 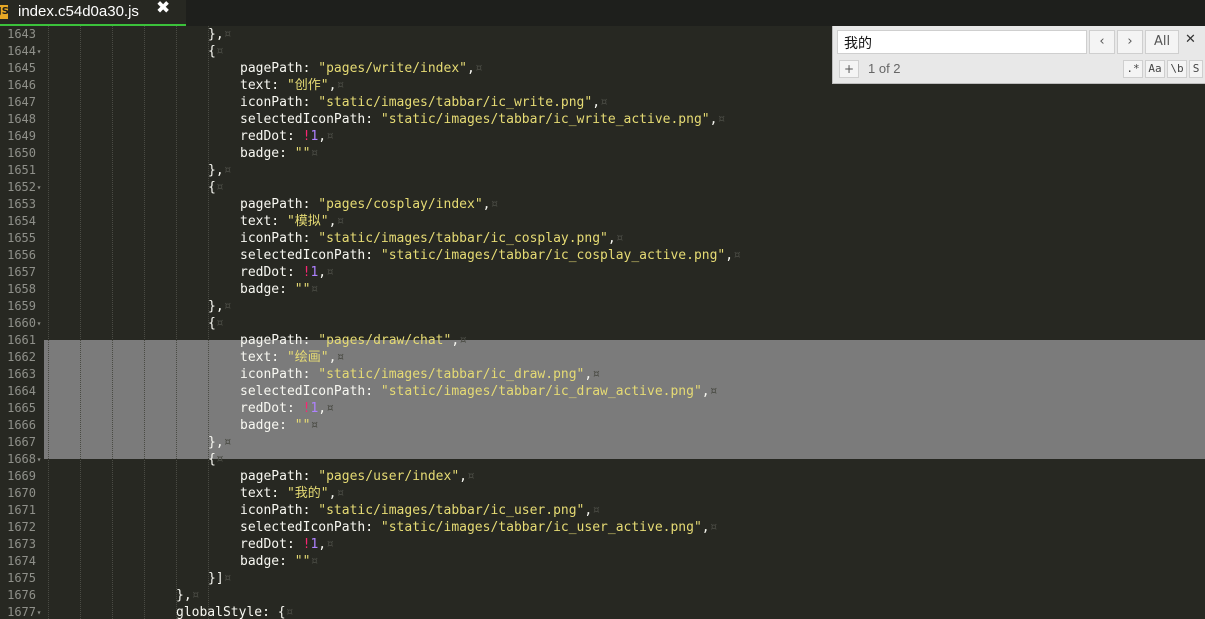 What do you see at coordinates (21, 289) in the screenshot?
I see `line-number: 1658` at bounding box center [21, 289].